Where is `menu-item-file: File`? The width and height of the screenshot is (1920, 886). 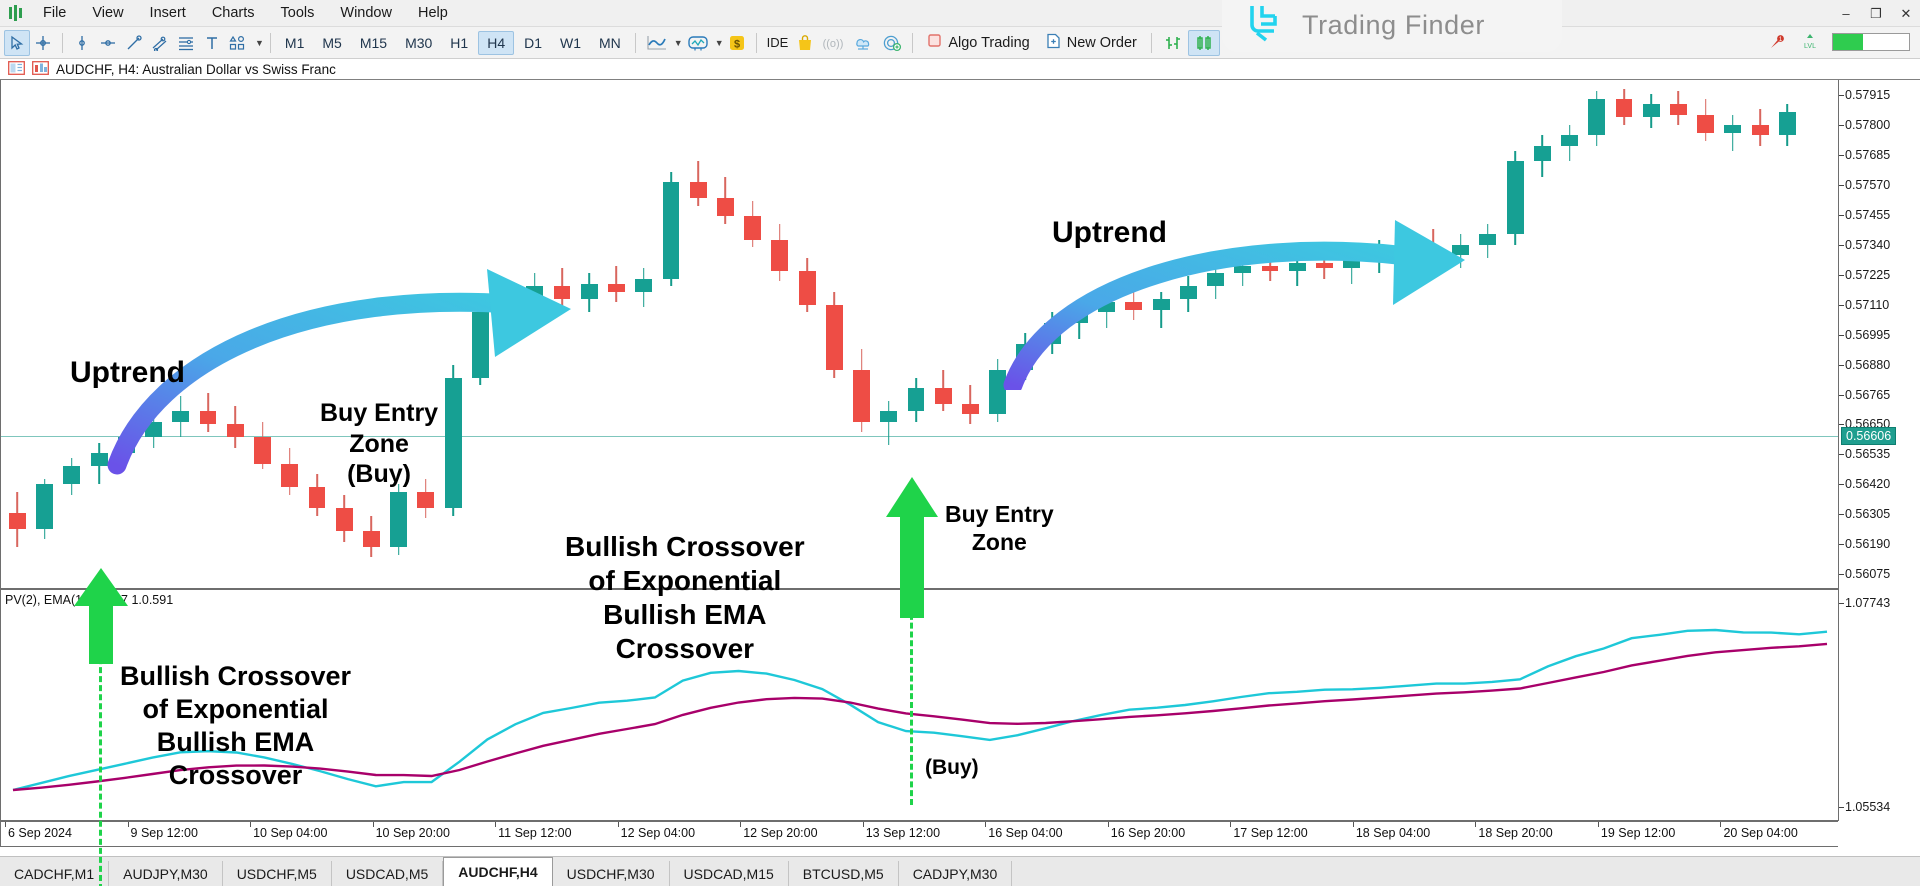 menu-item-file: File is located at coordinates (54, 13).